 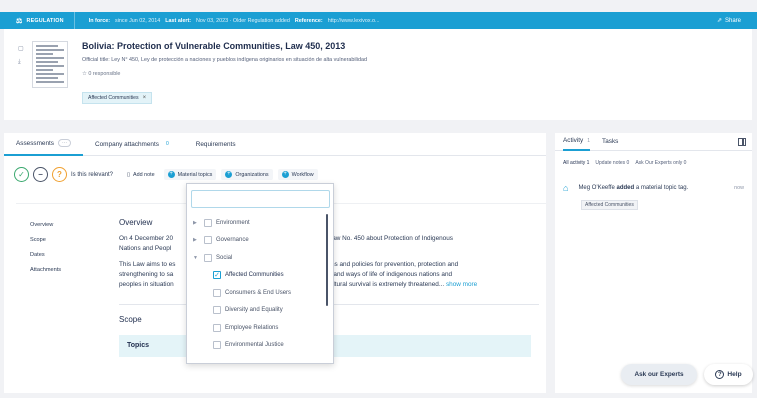 What do you see at coordinates (21, 55) in the screenshot?
I see `document-actions: ▢ ⤓` at bounding box center [21, 55].